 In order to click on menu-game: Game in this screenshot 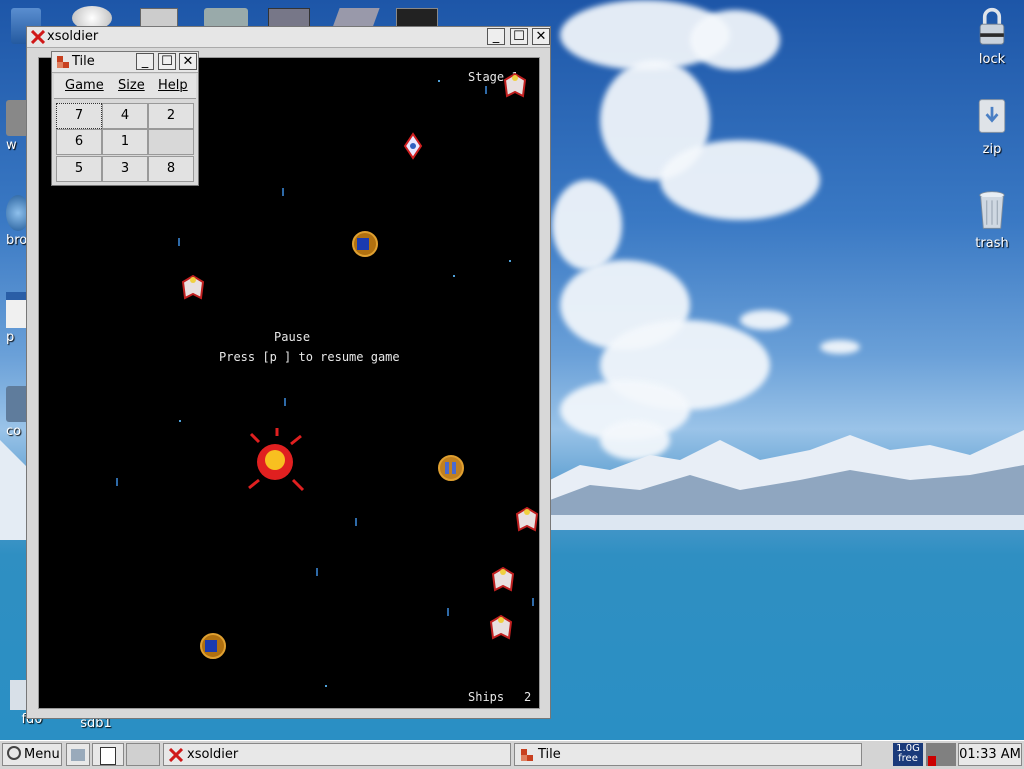, I will do `click(84, 85)`.